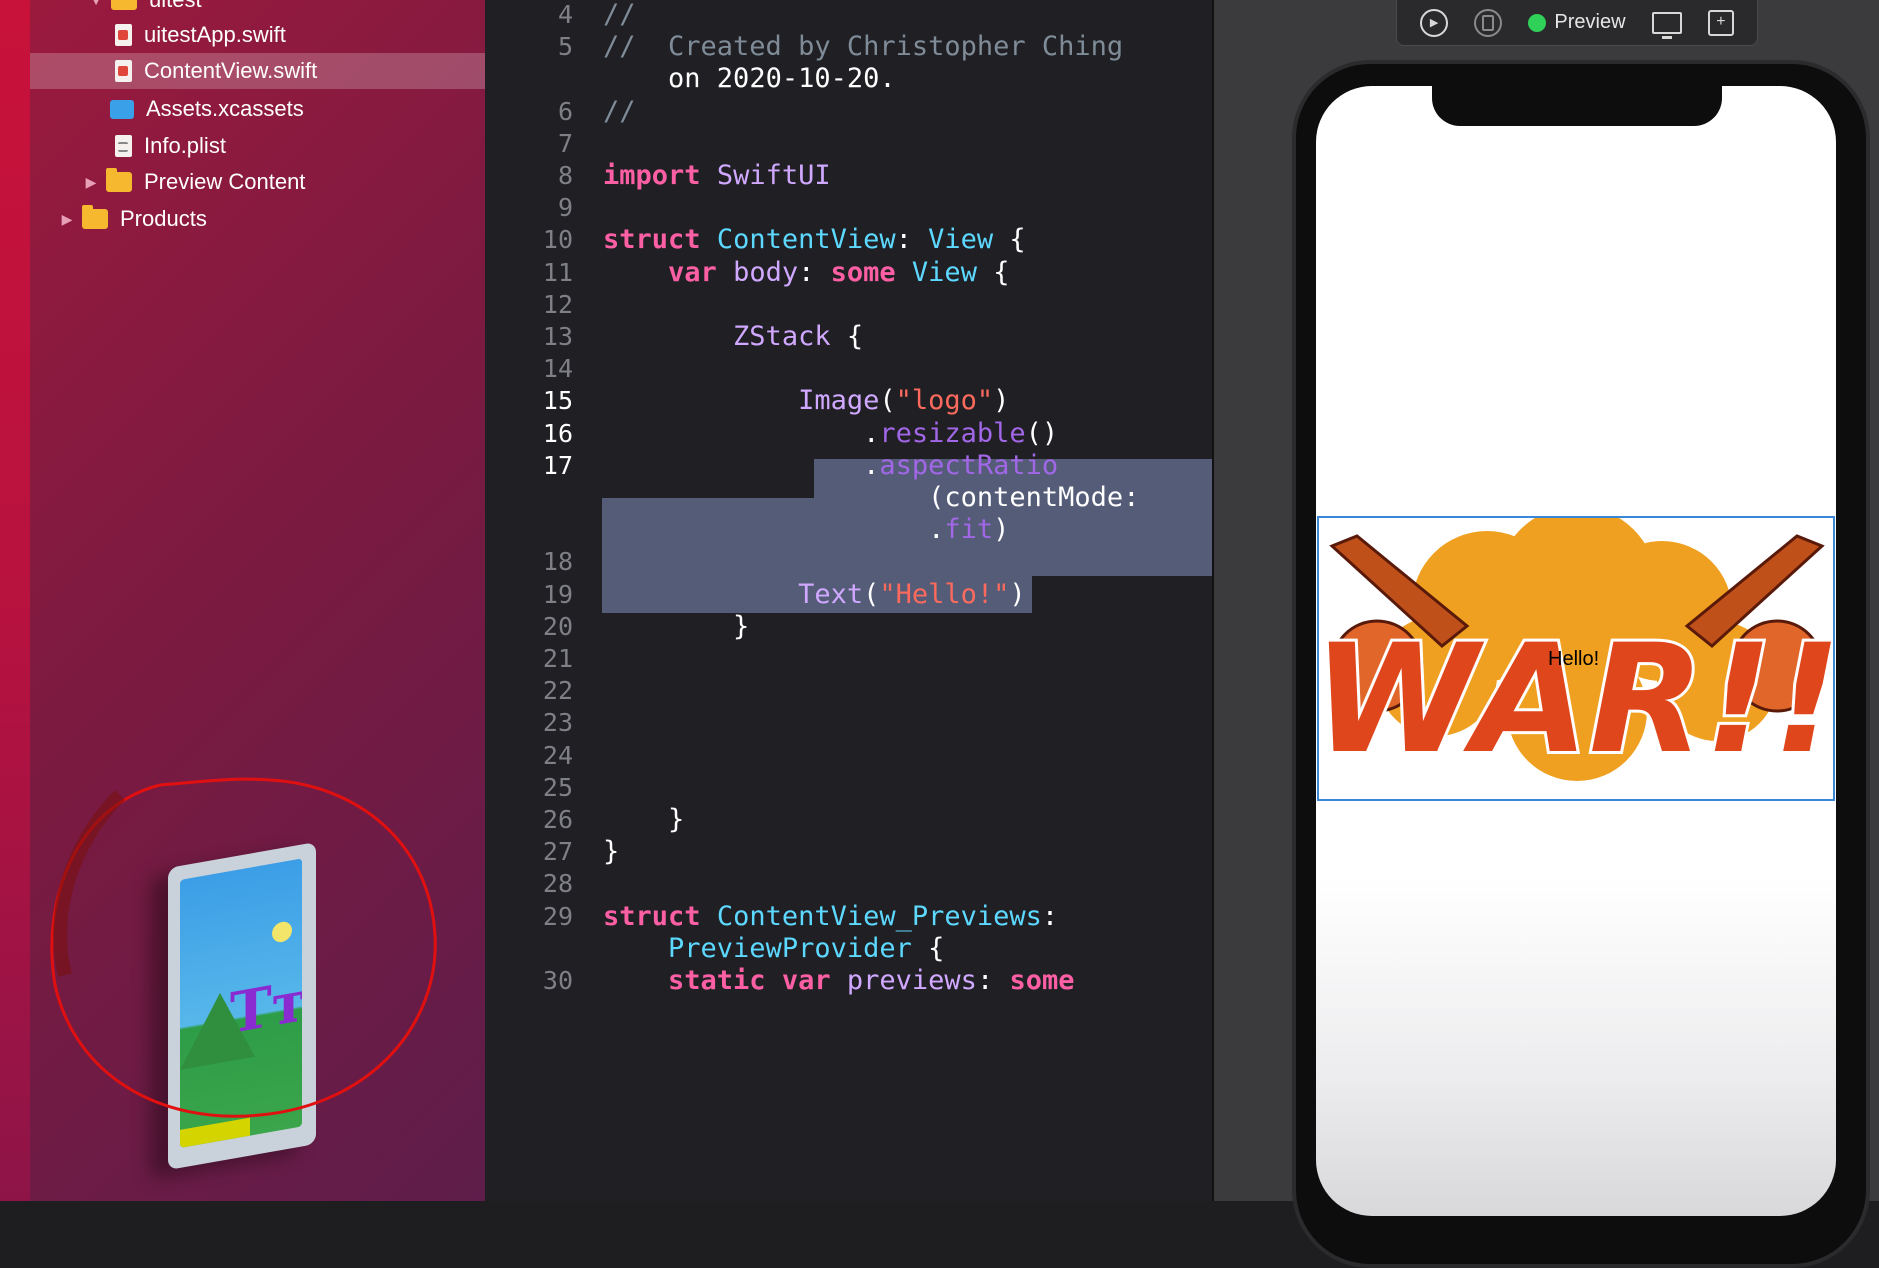 The height and width of the screenshot is (1268, 1879). Describe the element at coordinates (231, 70) in the screenshot. I see `nav-item-label: ContentView.swift` at that location.